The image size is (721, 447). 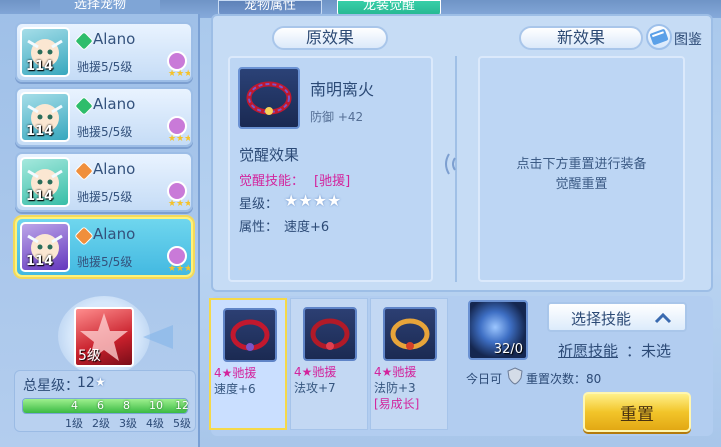 I want to click on progress-level: 1级, so click(x=74, y=423).